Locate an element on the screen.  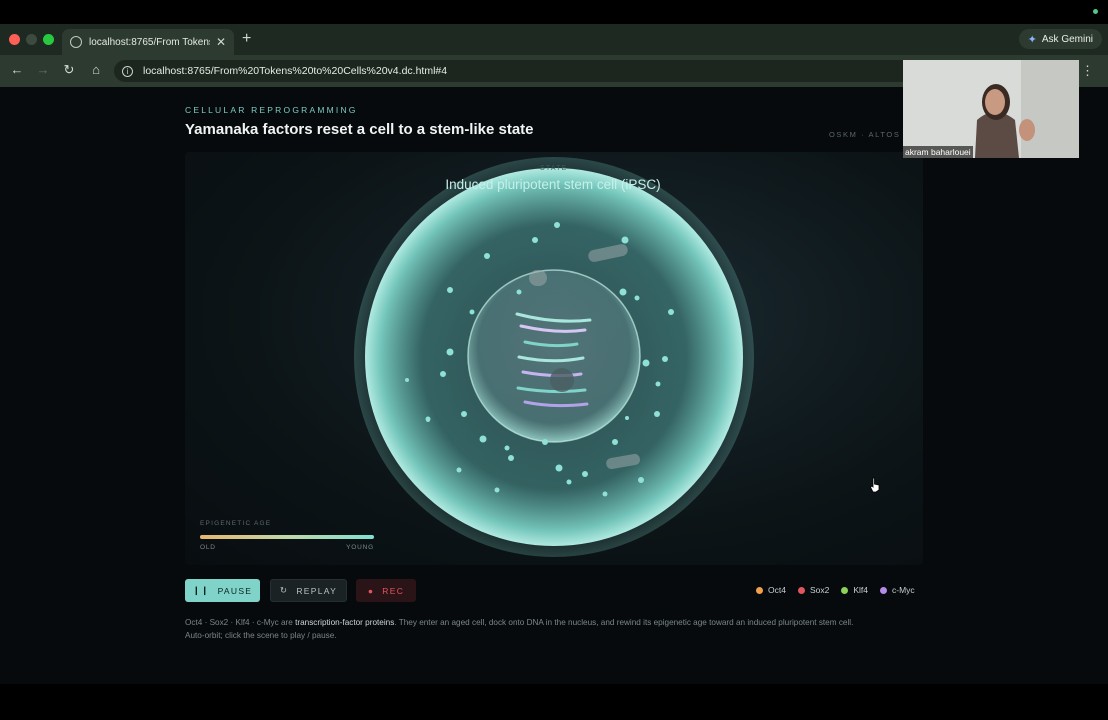
section-eyebrow: CELLULAR REPROGRAMMING is located at coordinates (271, 110).